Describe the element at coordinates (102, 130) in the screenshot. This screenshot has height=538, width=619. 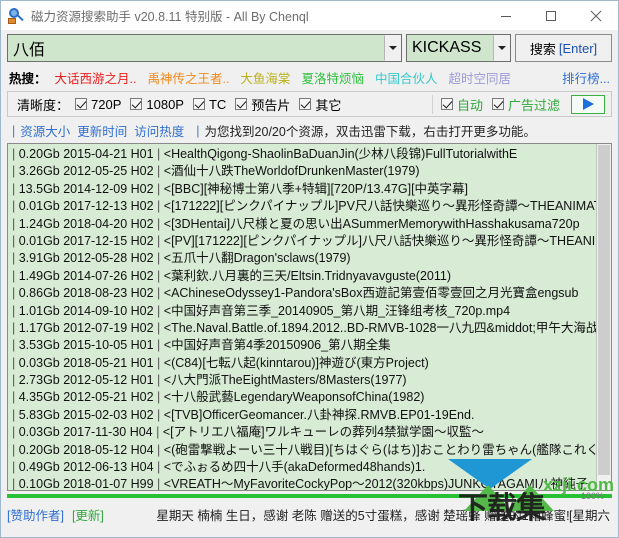
I see `sort-by-date: 更新时间` at that location.